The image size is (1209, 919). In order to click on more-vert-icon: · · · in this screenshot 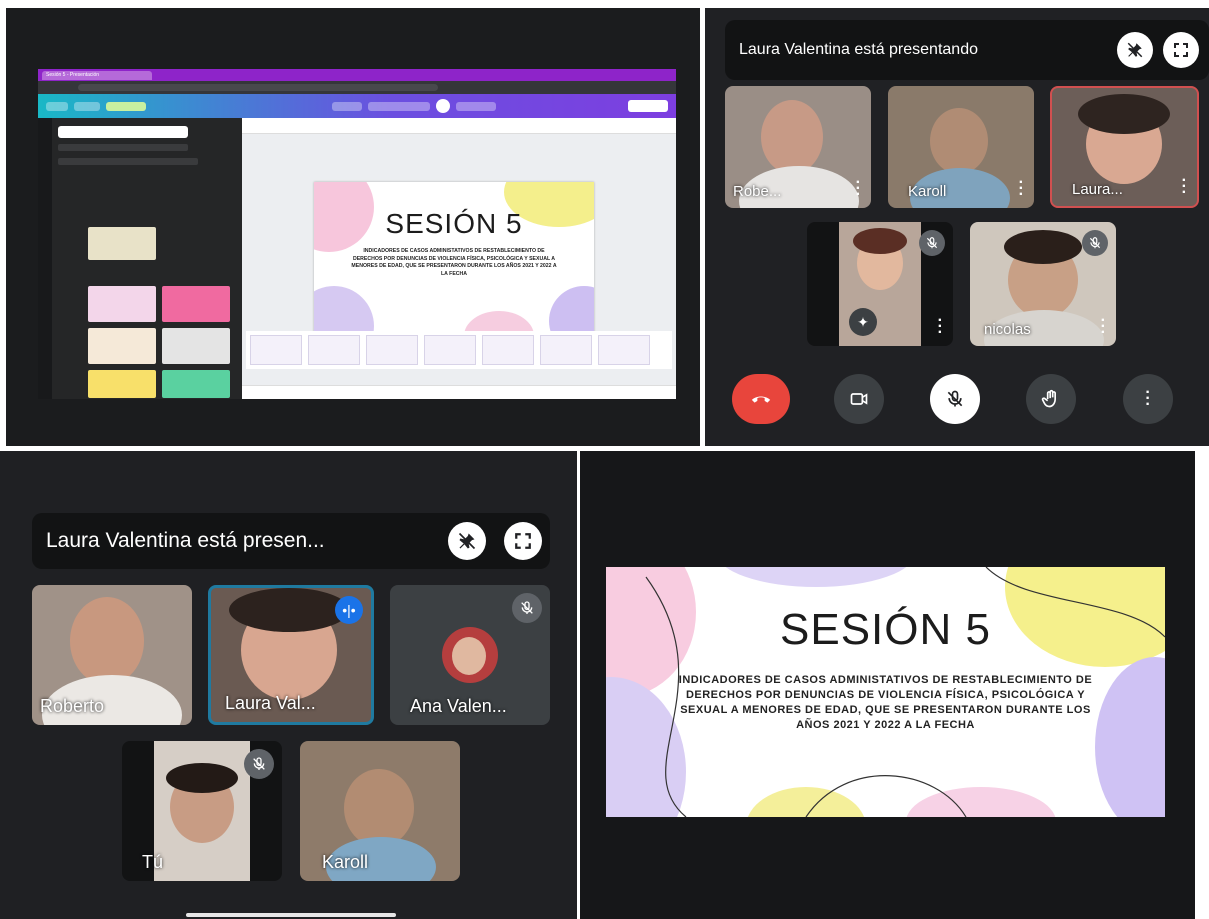, I will do `click(1148, 398)`.